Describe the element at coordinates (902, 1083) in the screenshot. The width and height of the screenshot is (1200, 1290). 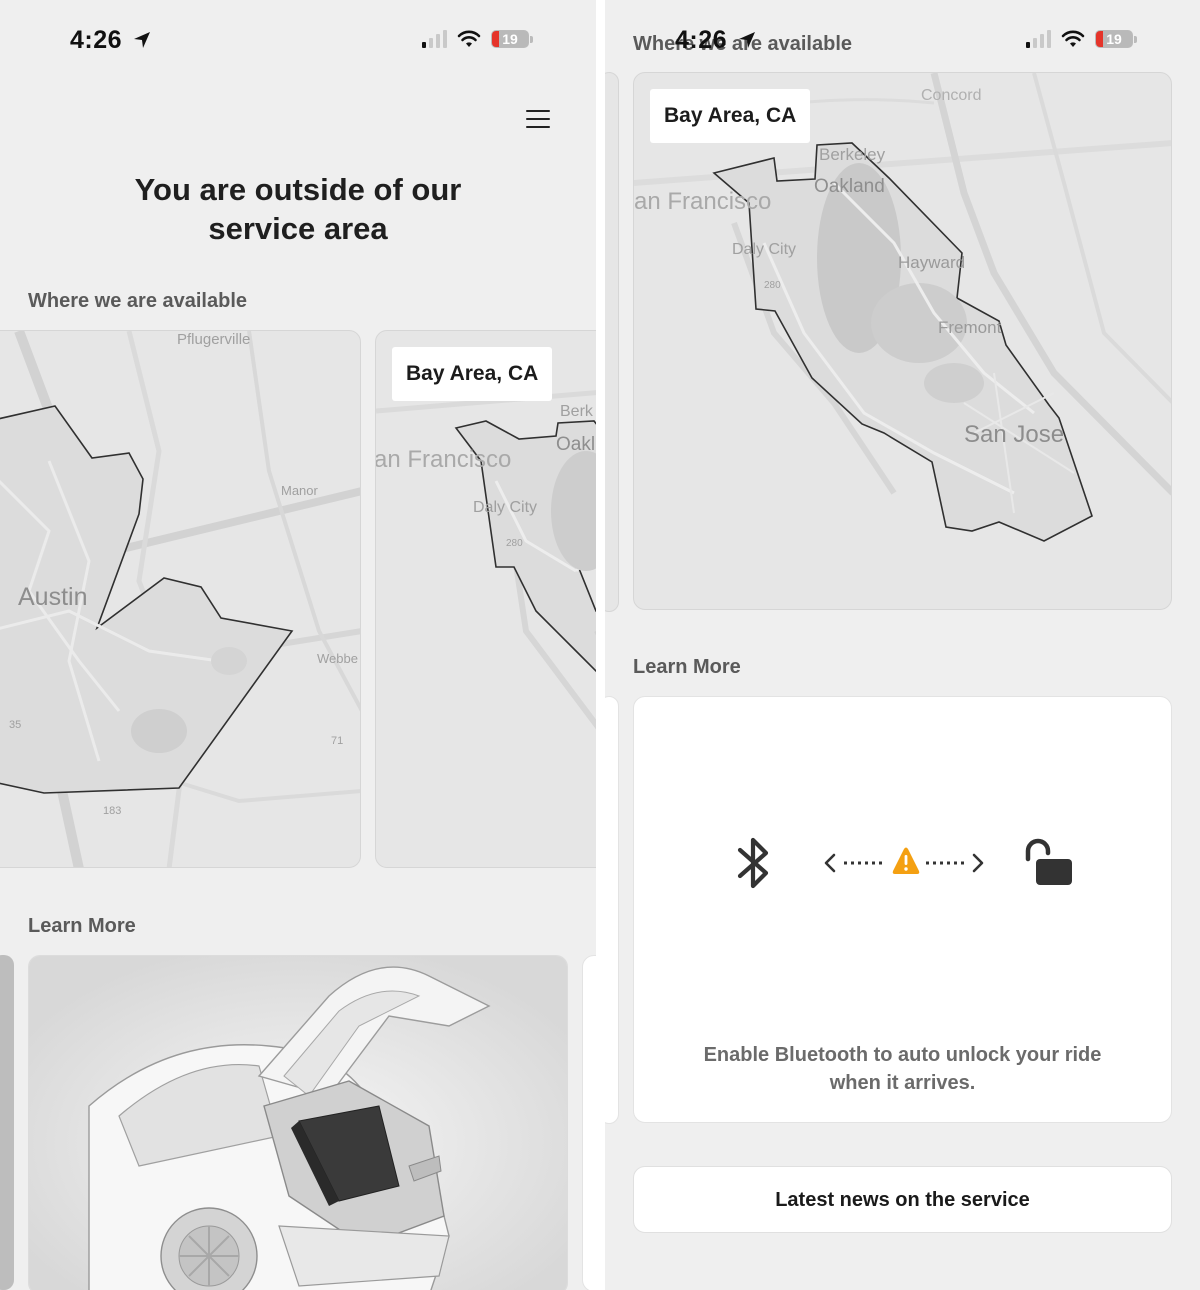
I see `bluetooth-info-text-line-2: when it arrives.` at that location.